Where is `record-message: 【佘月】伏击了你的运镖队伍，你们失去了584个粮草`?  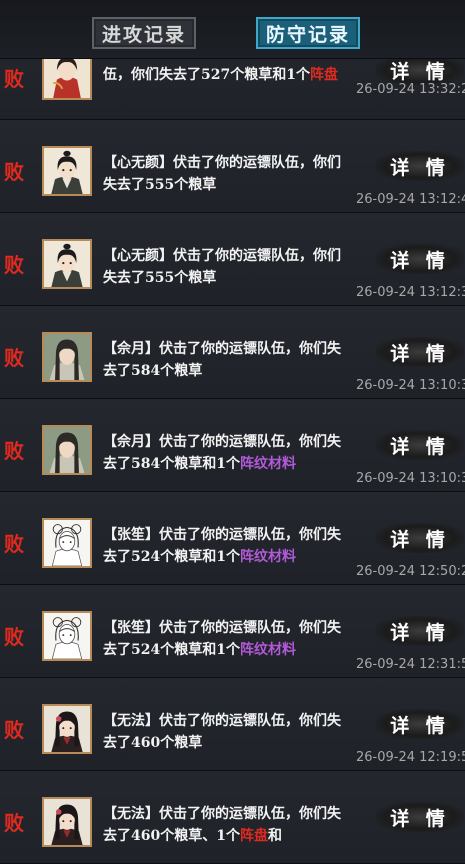
record-message: 【佘月】伏击了你的运镖队伍，你们失去了584个粮草 is located at coordinates (225, 360).